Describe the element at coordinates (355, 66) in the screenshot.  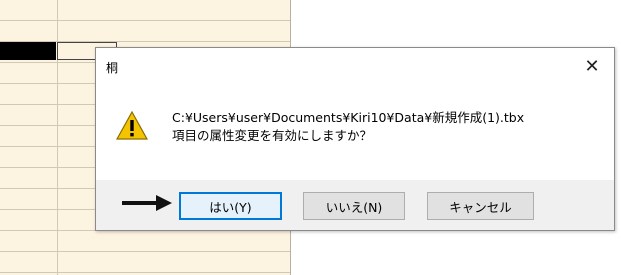
I see `dialog-titlebar: 桐 ✕` at that location.